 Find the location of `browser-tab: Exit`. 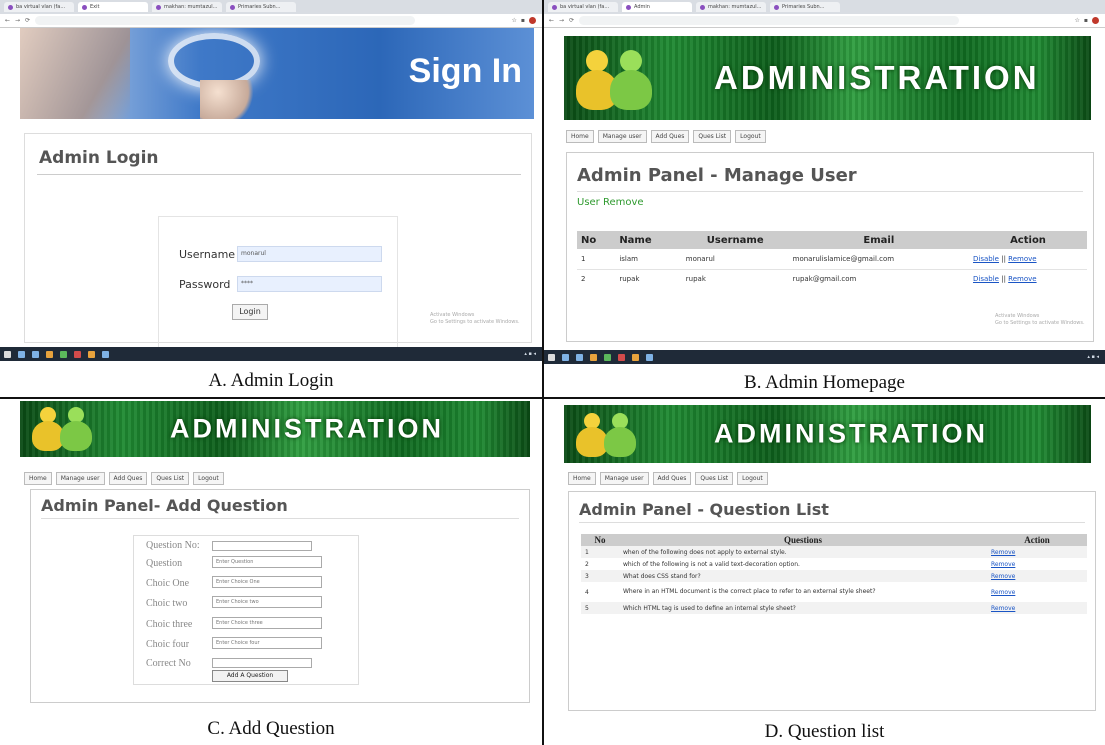

browser-tab: Exit is located at coordinates (113, 7).